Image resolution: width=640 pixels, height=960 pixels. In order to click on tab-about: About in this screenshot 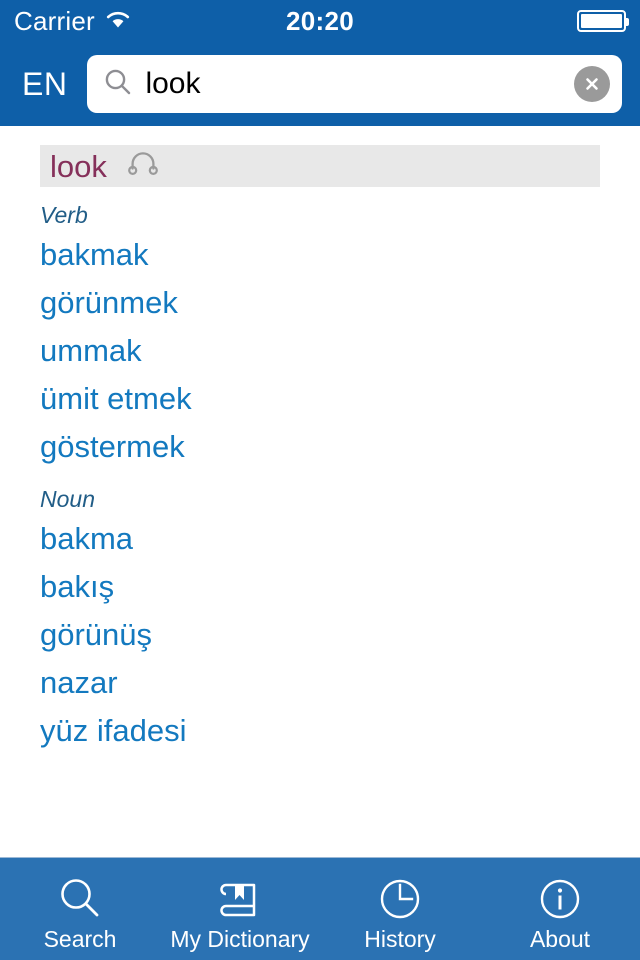, I will do `click(560, 909)`.